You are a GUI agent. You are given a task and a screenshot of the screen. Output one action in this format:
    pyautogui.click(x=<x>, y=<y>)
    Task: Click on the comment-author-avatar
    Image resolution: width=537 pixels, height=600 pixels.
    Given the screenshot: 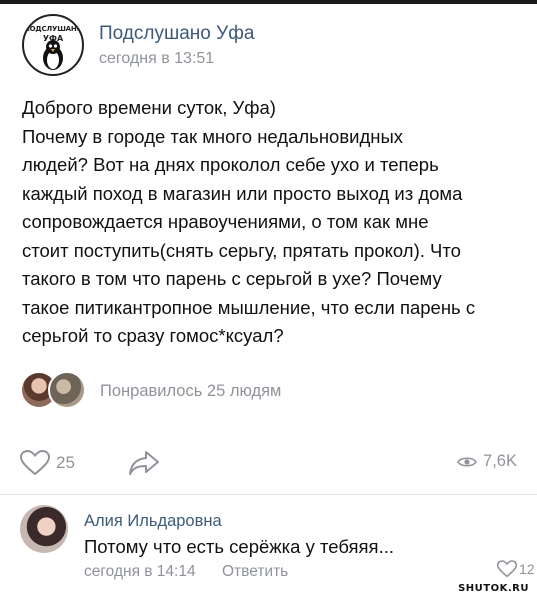 What is the action you would take?
    pyautogui.click(x=44, y=529)
    